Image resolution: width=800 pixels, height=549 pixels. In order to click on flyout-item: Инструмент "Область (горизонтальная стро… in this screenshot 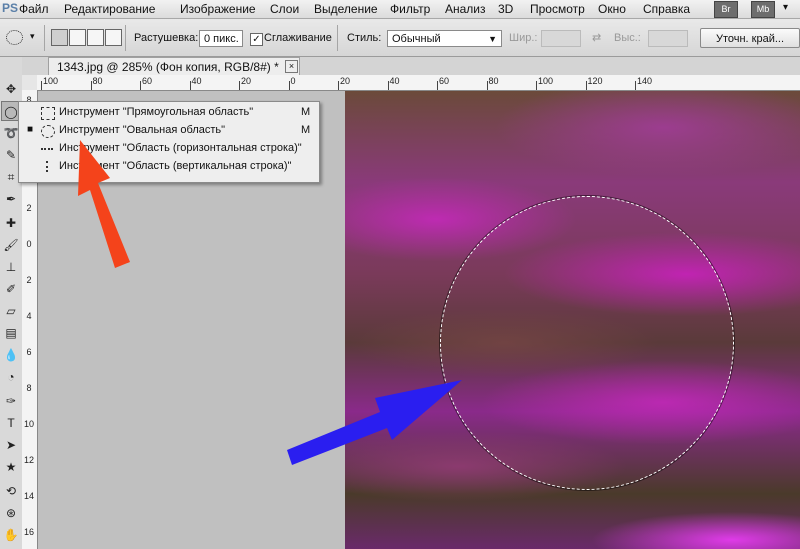, I will do `click(169, 149)`.